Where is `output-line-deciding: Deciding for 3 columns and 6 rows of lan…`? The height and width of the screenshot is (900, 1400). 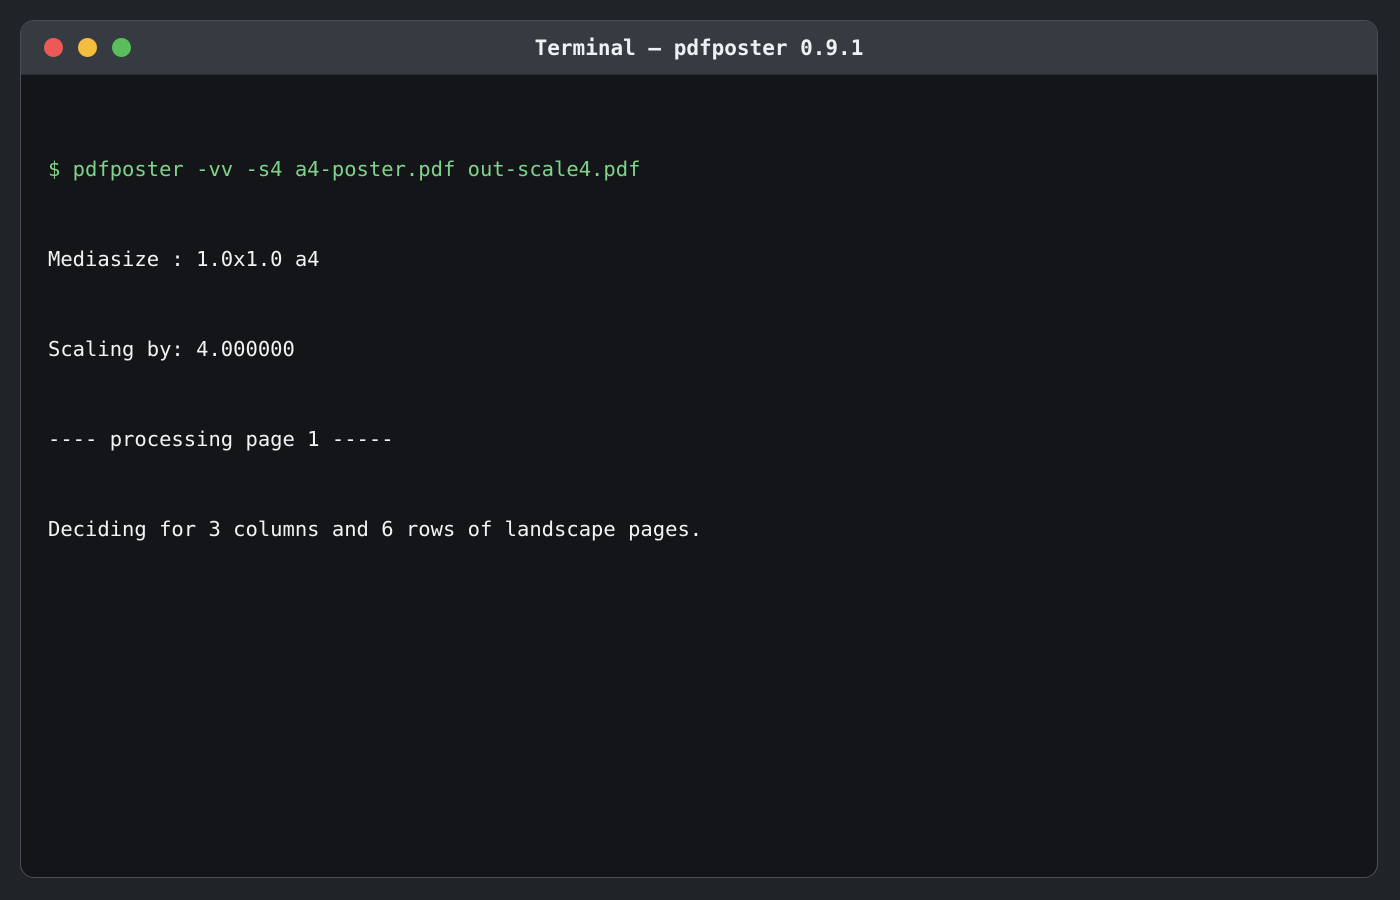
output-line-deciding: Deciding for 3 columns and 6 rows of lan… is located at coordinates (375, 529).